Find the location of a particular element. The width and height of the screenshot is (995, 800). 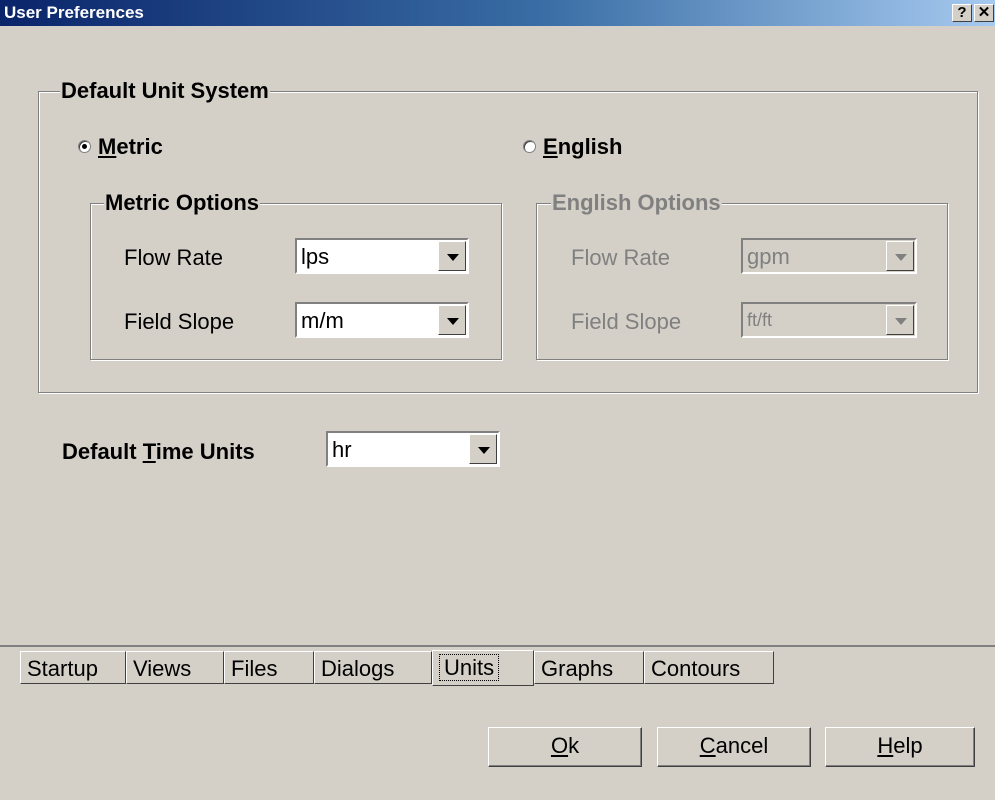

english-flow-rate-label: Flow Rate is located at coordinates (621, 257).